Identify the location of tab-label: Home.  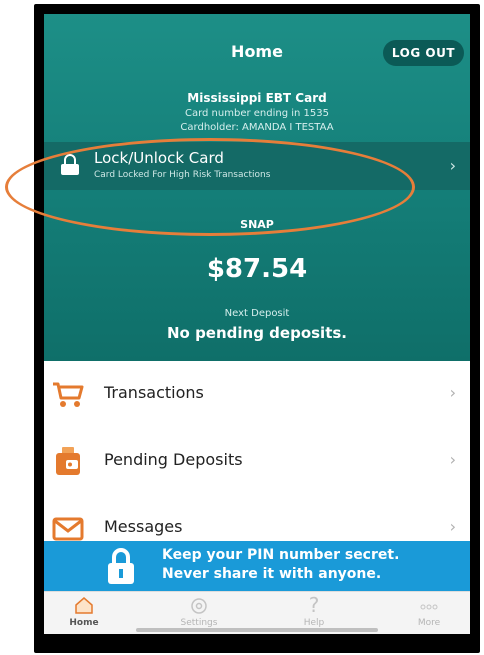
(84, 623).